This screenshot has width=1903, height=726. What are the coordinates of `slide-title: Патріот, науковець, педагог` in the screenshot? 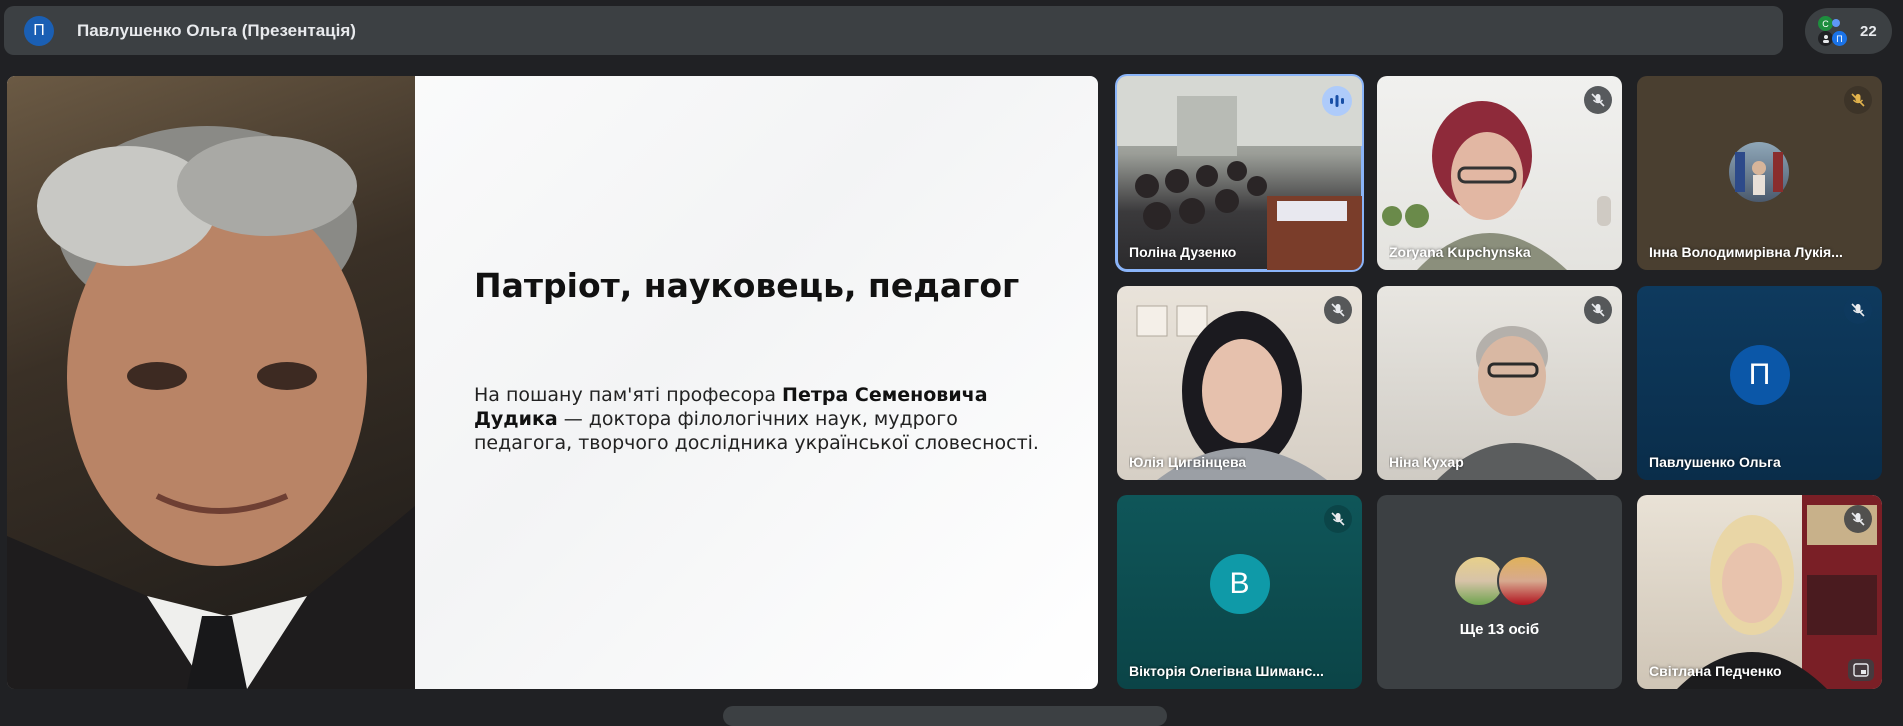 It's located at (747, 285).